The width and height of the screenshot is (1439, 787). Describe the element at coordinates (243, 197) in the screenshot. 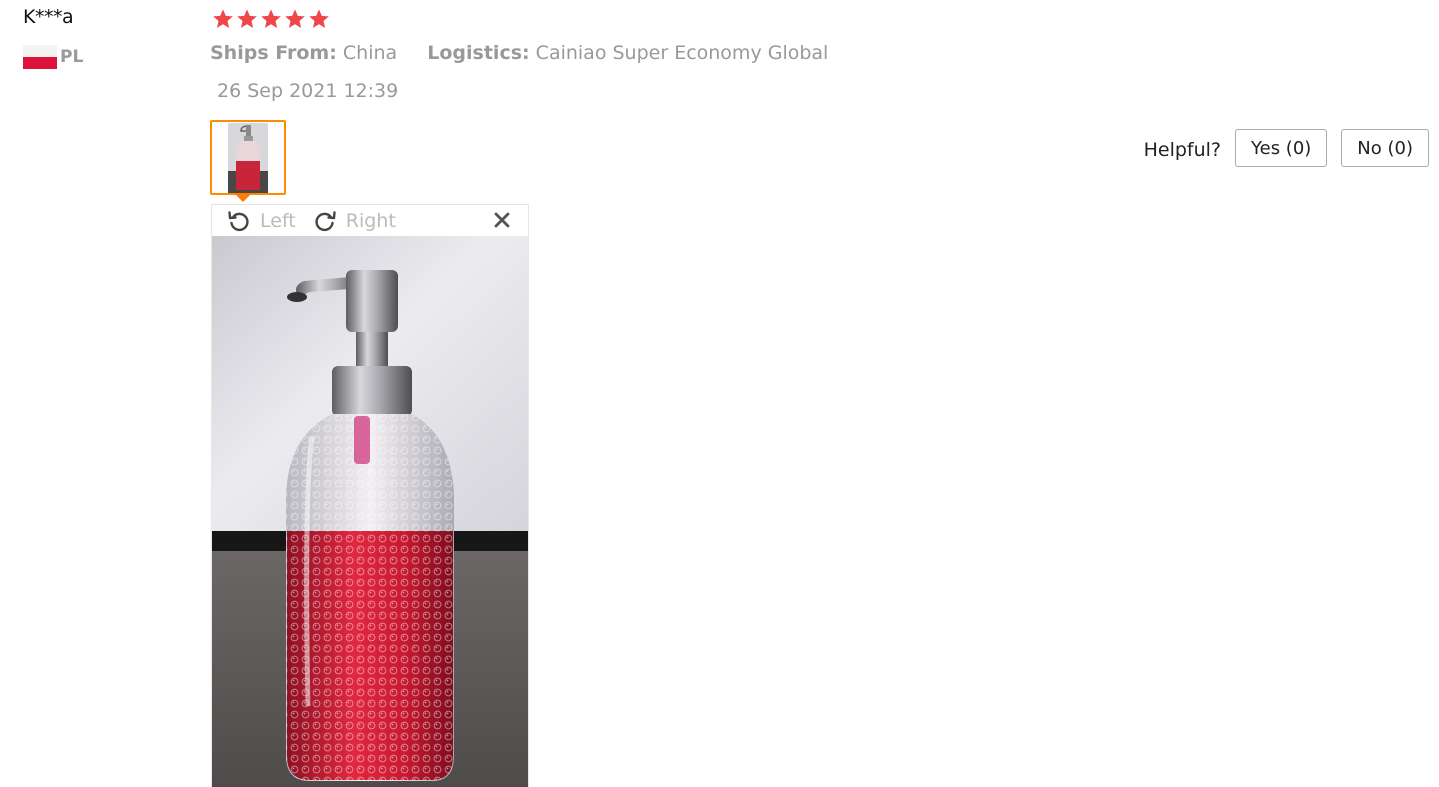

I see `thumbnail-pointer` at that location.